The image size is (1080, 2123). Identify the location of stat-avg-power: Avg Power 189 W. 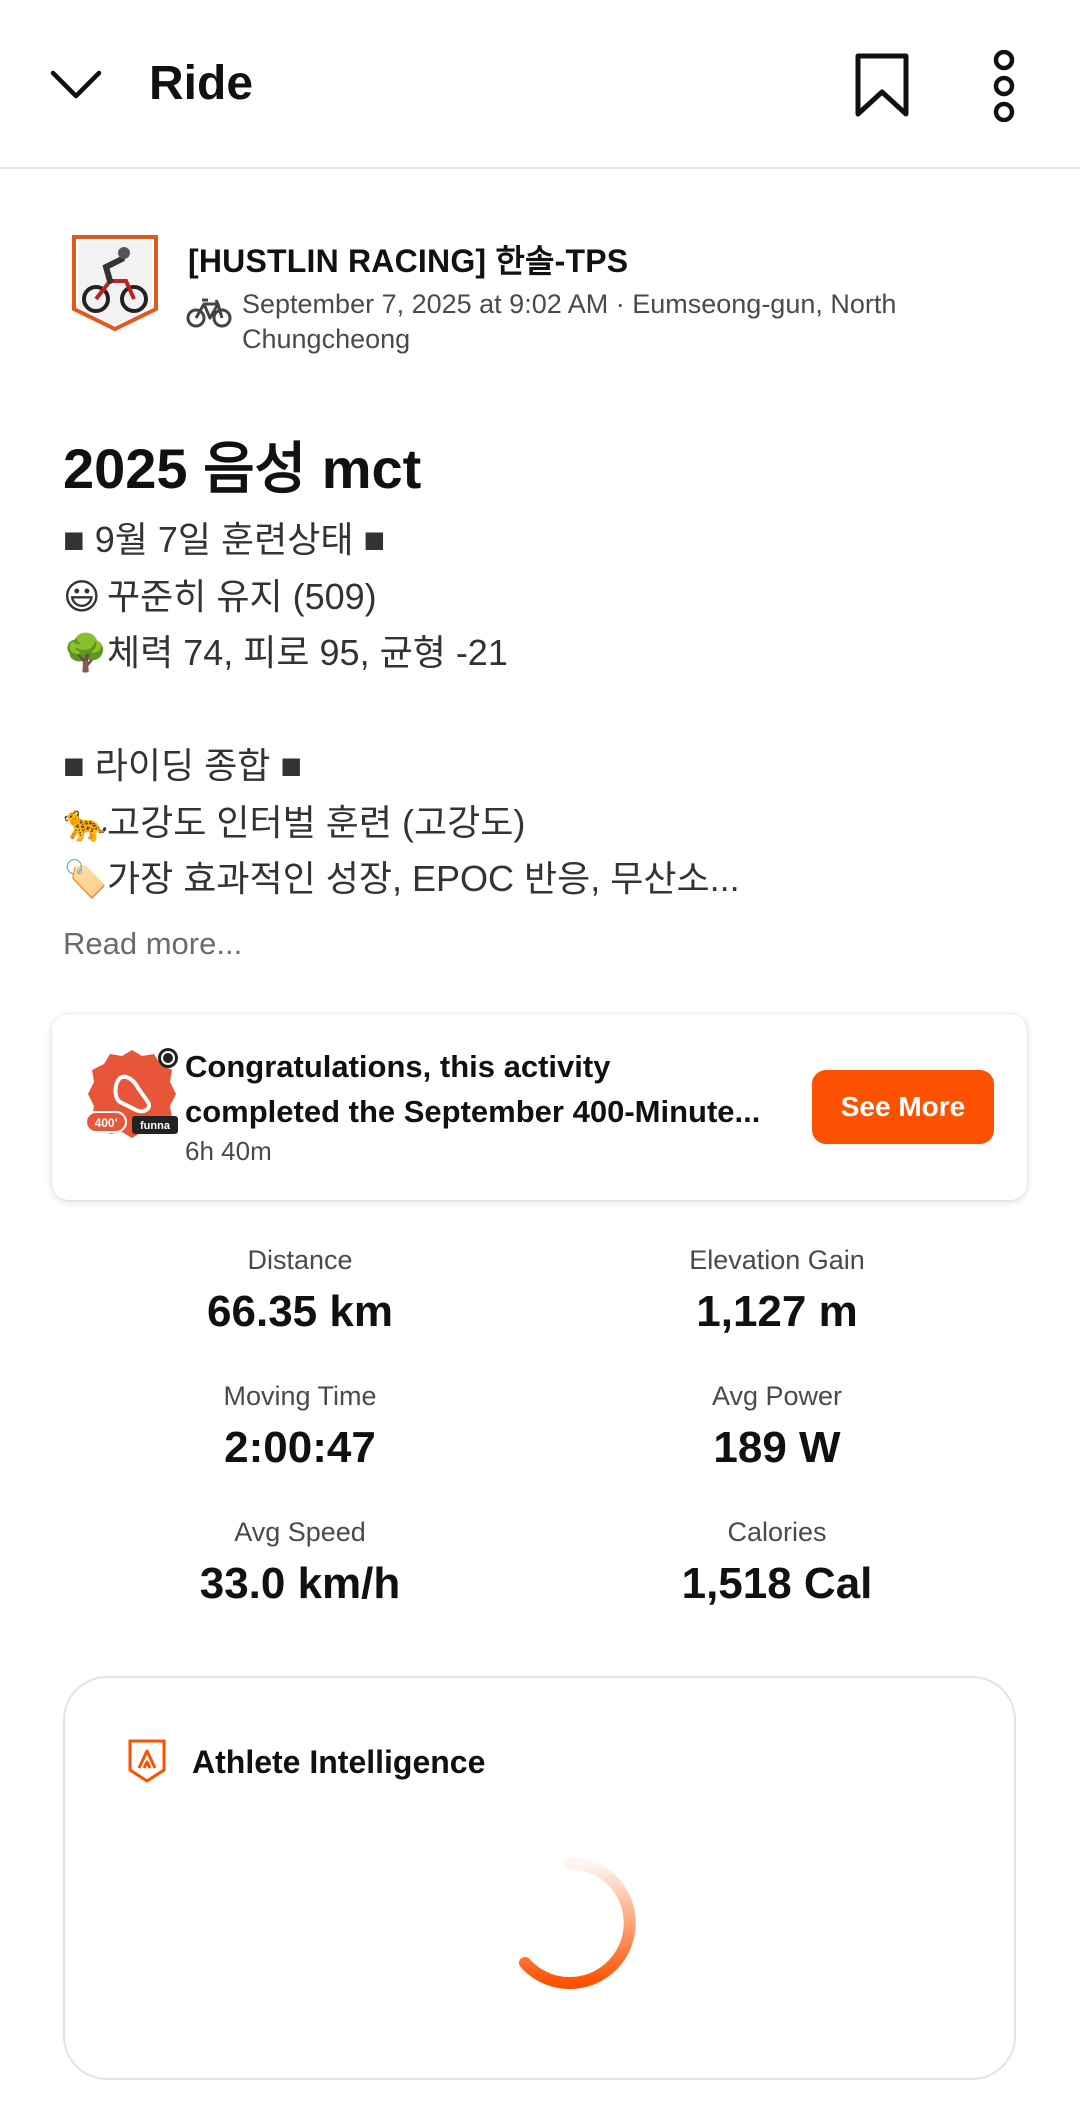
(777, 1427).